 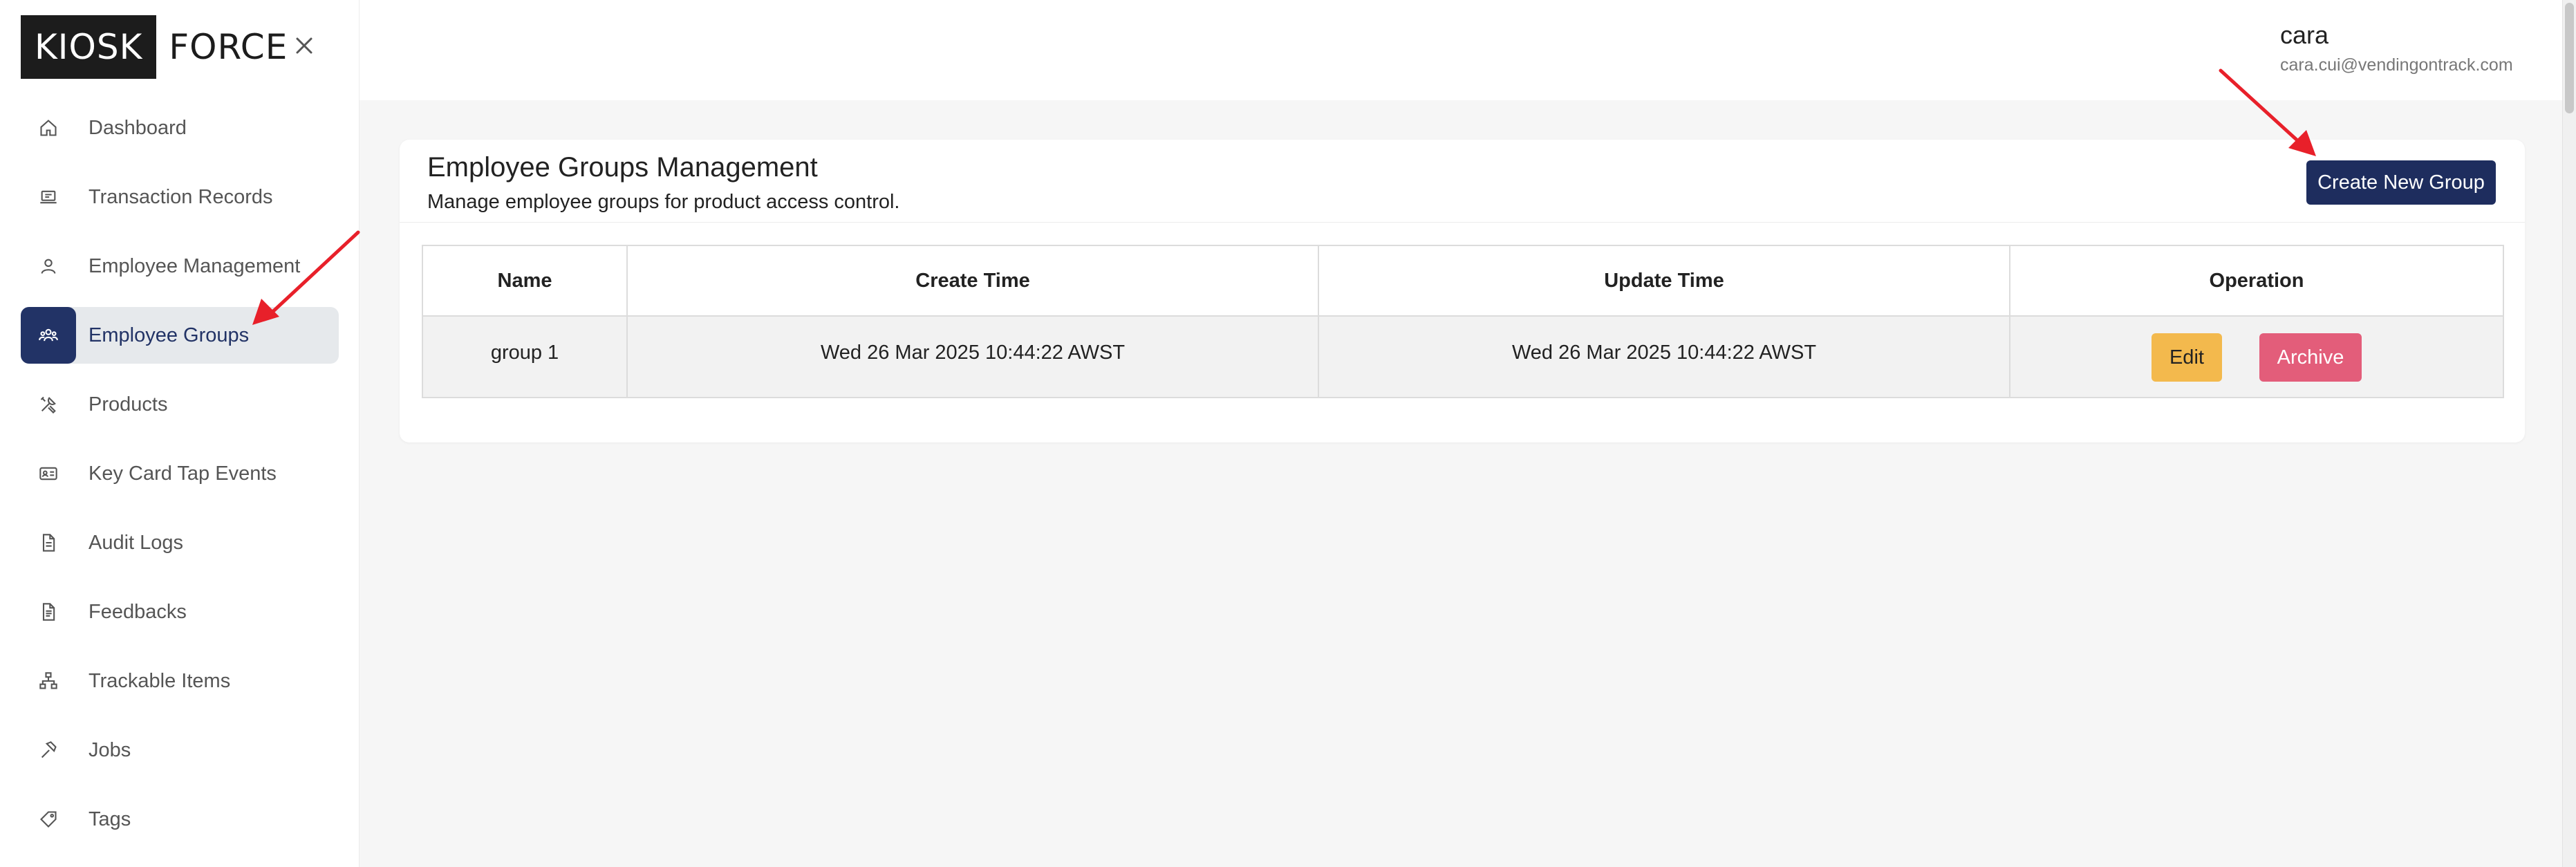 I want to click on sidebar-item-label: Dashboard, so click(x=137, y=127).